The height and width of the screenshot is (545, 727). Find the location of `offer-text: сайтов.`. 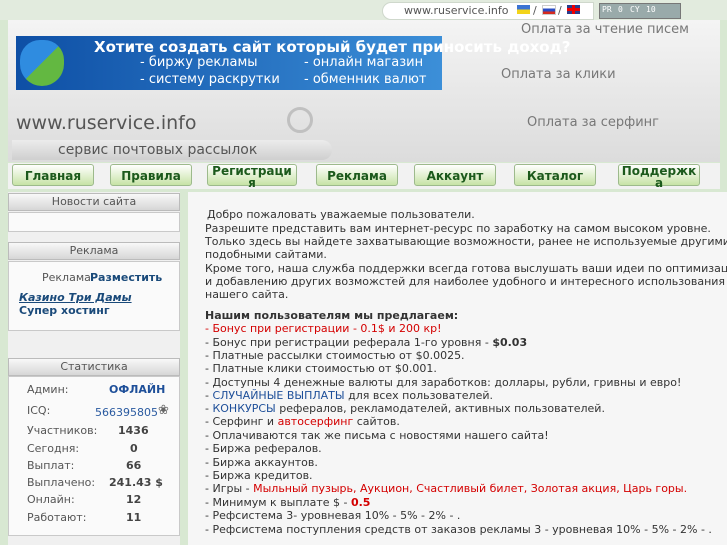

offer-text: сайтов. is located at coordinates (376, 421).